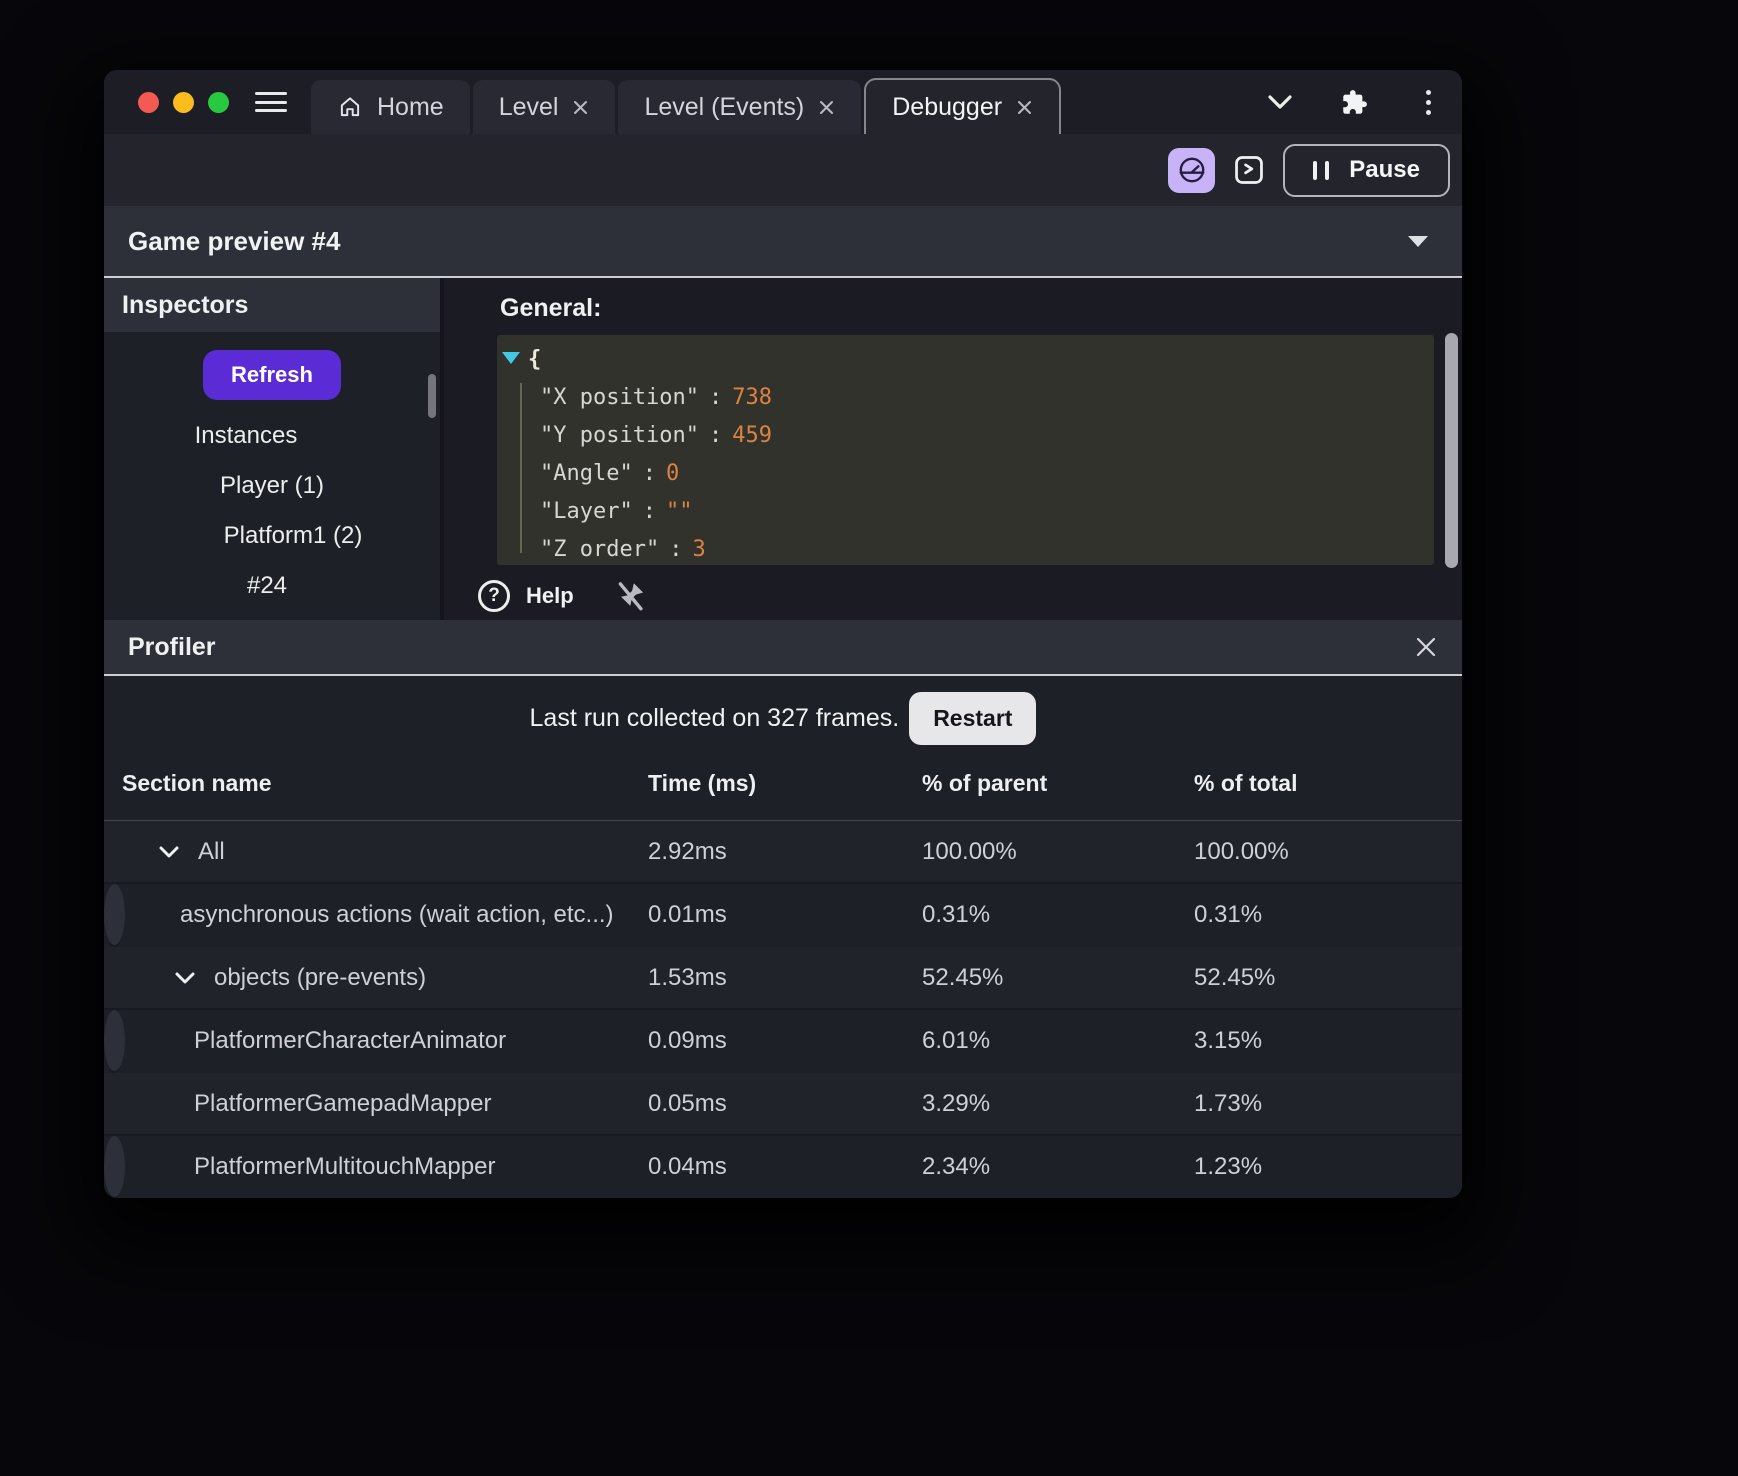  What do you see at coordinates (1354, 102) in the screenshot?
I see `extensions-puzzle-icon` at bounding box center [1354, 102].